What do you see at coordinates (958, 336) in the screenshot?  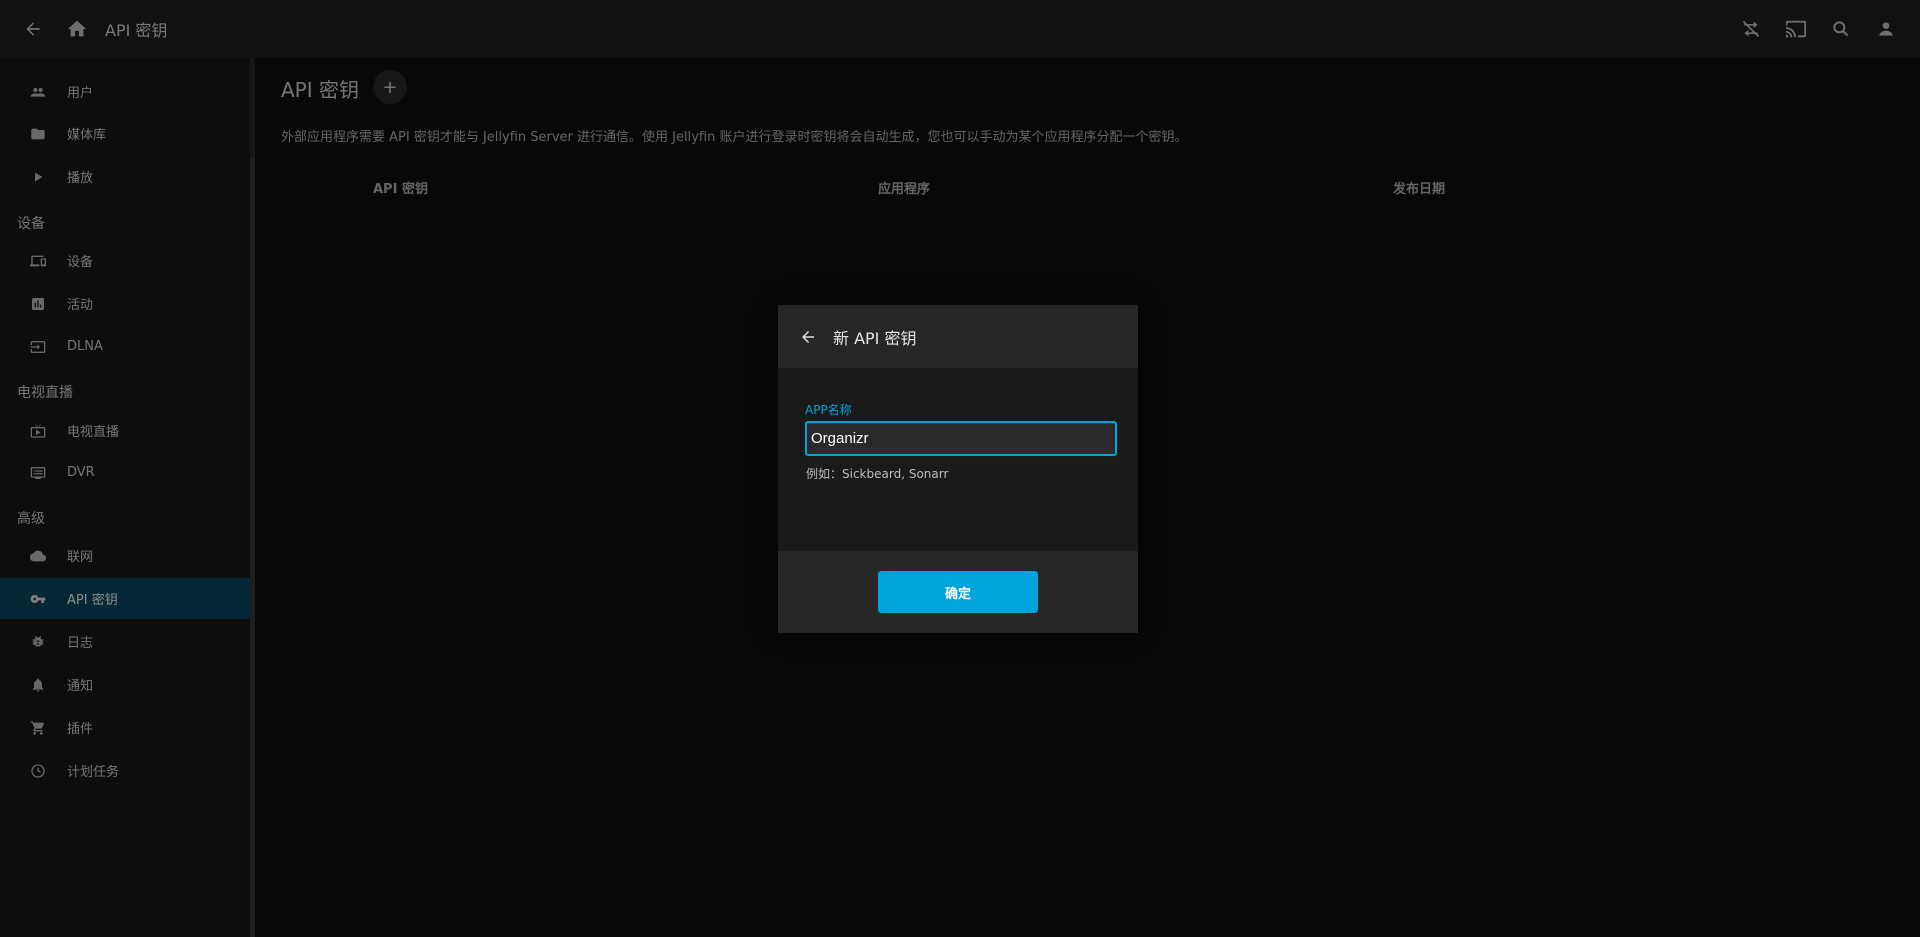 I see `dialog-header: 新 API 密钥` at bounding box center [958, 336].